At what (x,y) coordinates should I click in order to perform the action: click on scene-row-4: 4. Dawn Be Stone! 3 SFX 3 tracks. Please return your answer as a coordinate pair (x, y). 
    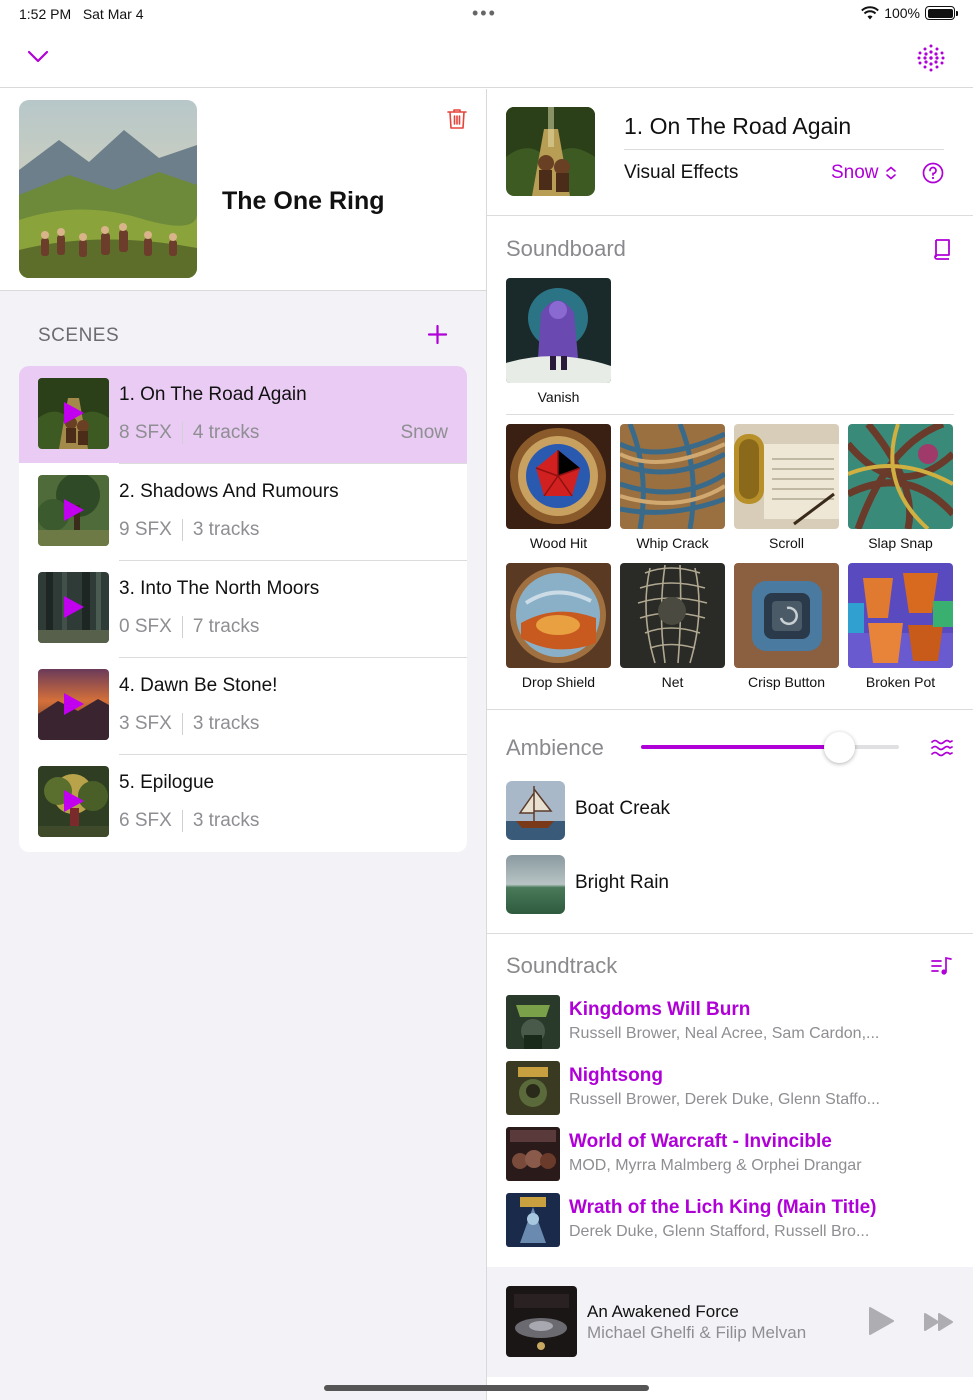
    Looking at the image, I should click on (243, 705).